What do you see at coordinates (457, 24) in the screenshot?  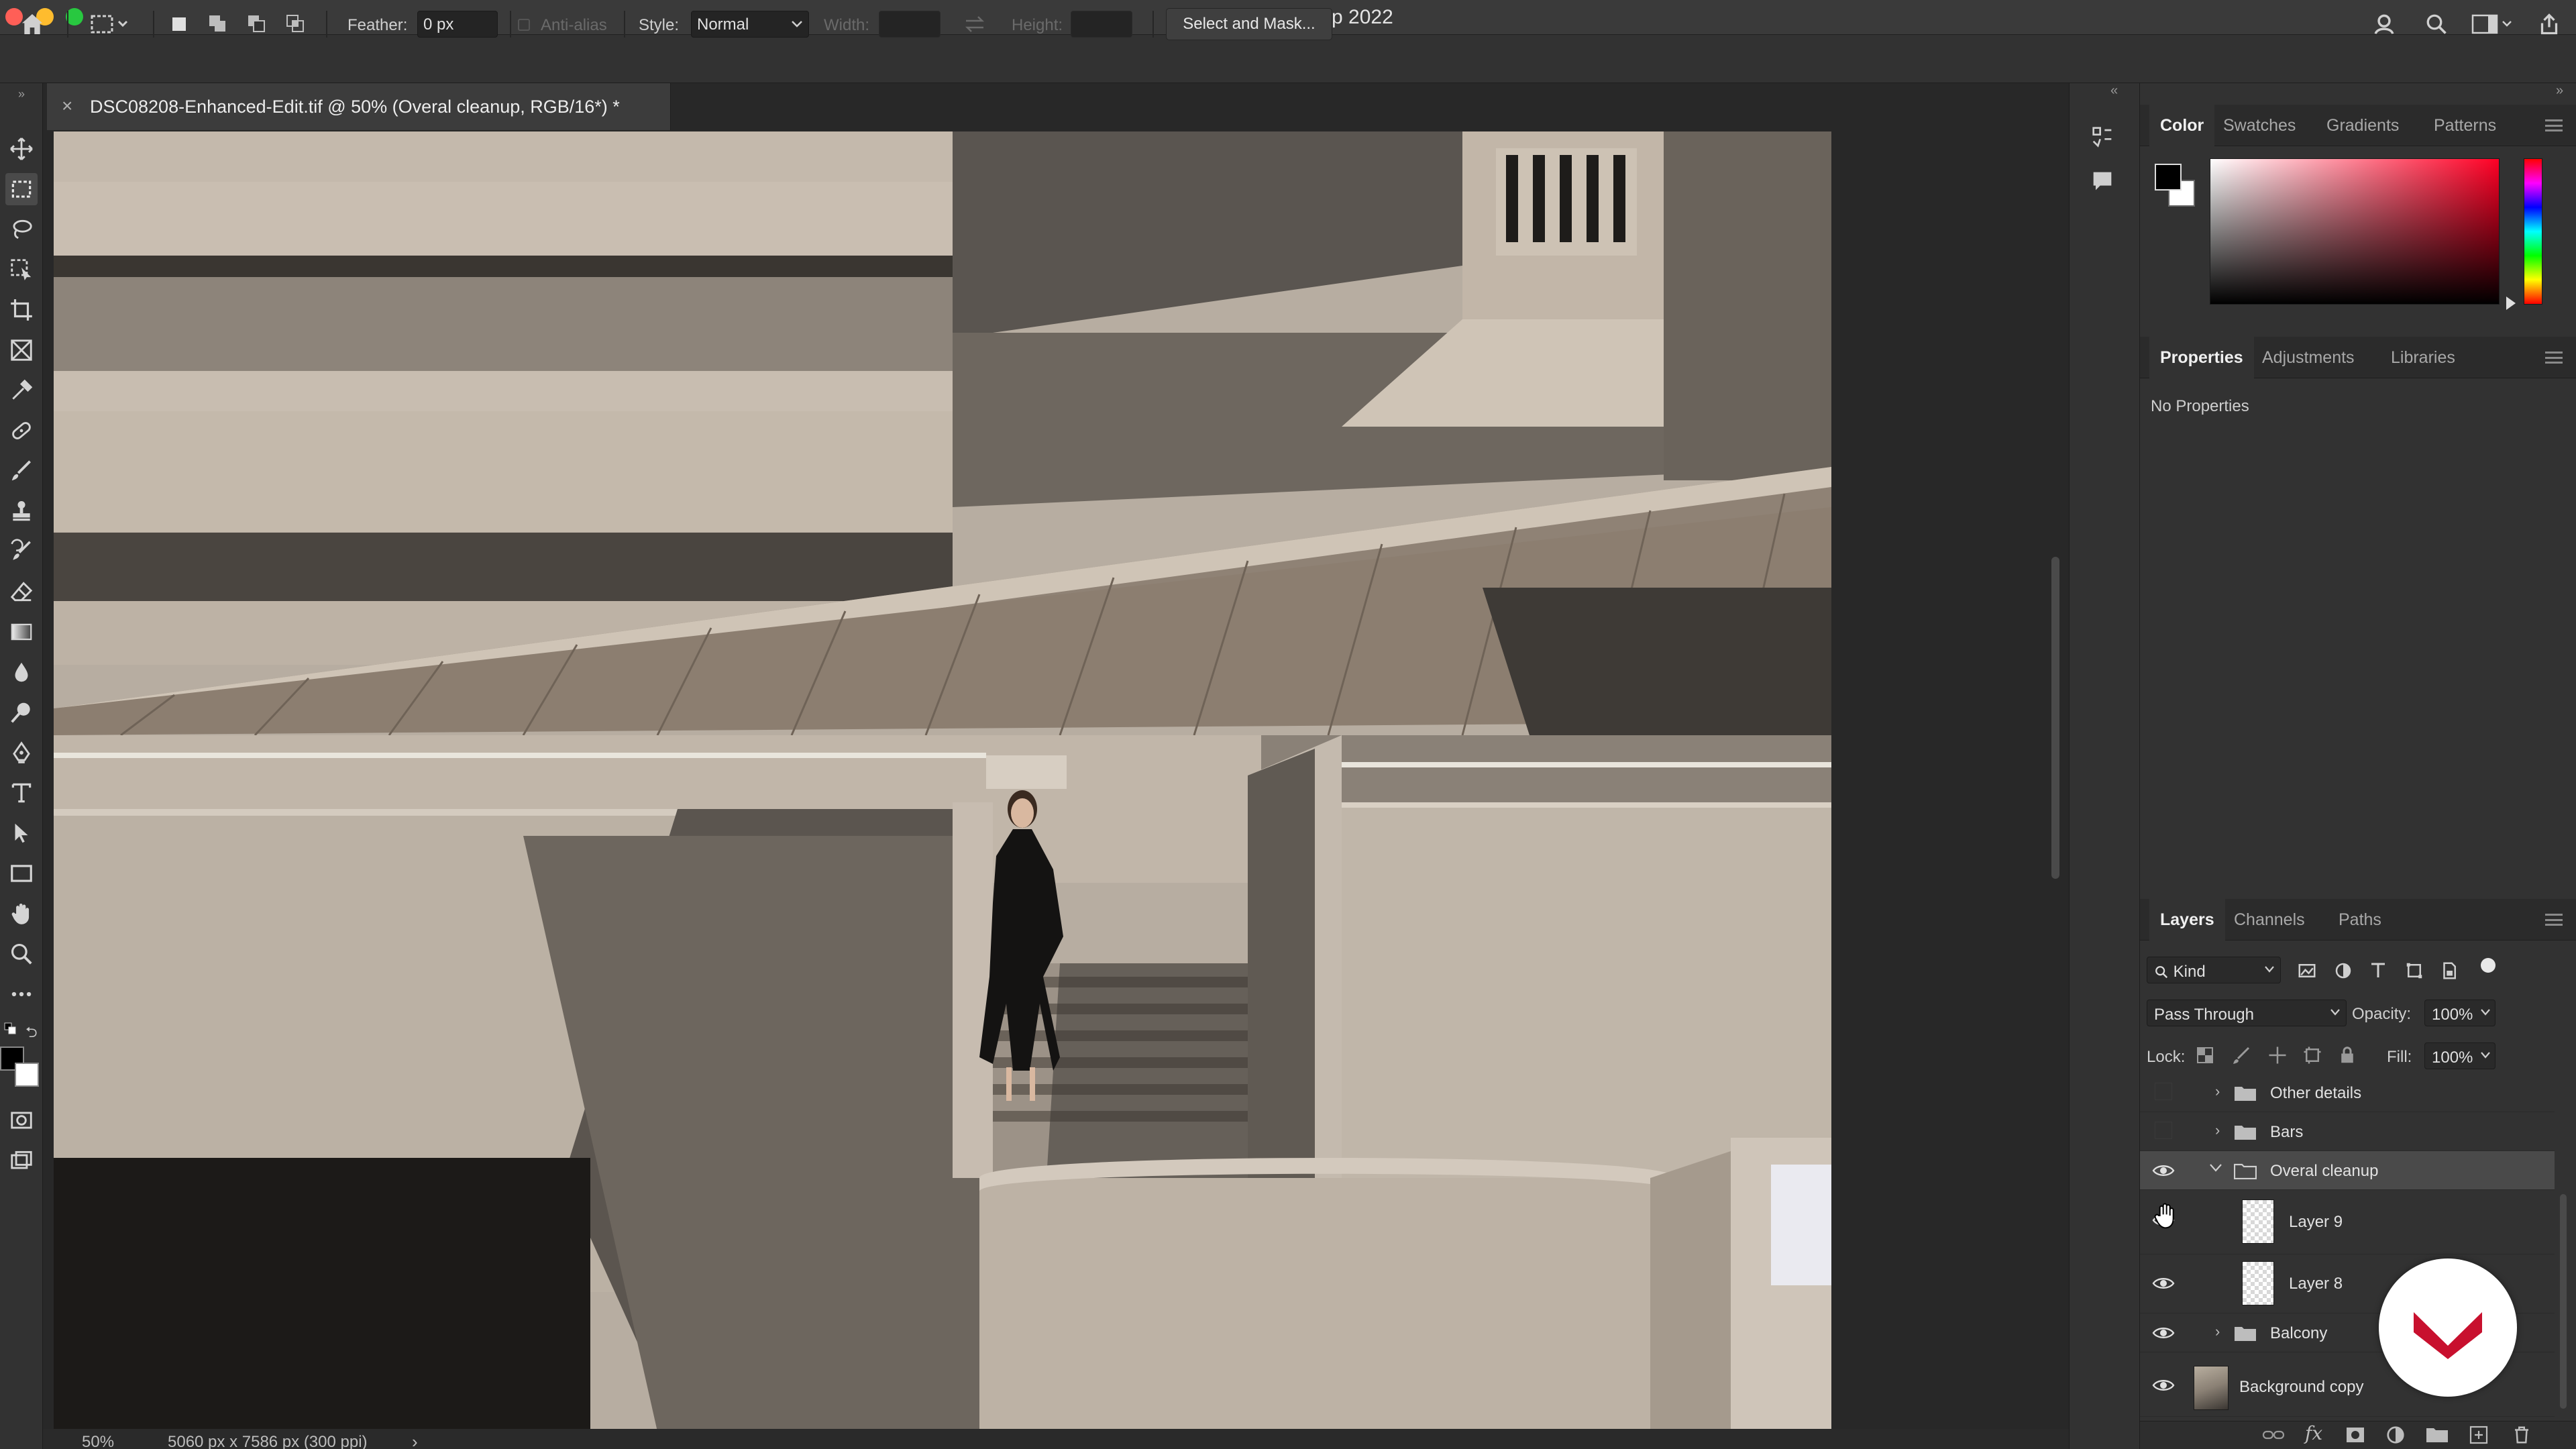 I see `feather-input: 0 px` at bounding box center [457, 24].